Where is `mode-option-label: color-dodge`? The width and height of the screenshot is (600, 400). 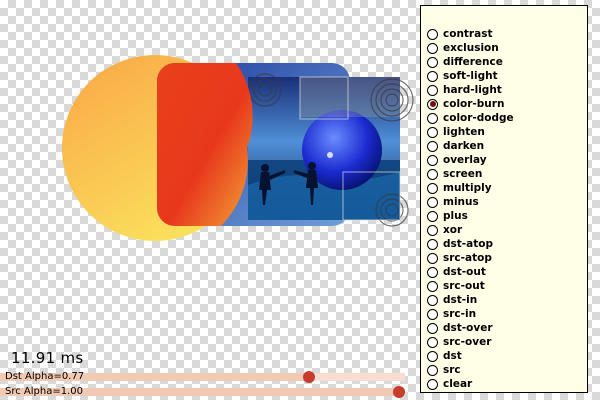
mode-option-label: color-dodge is located at coordinates (478, 118).